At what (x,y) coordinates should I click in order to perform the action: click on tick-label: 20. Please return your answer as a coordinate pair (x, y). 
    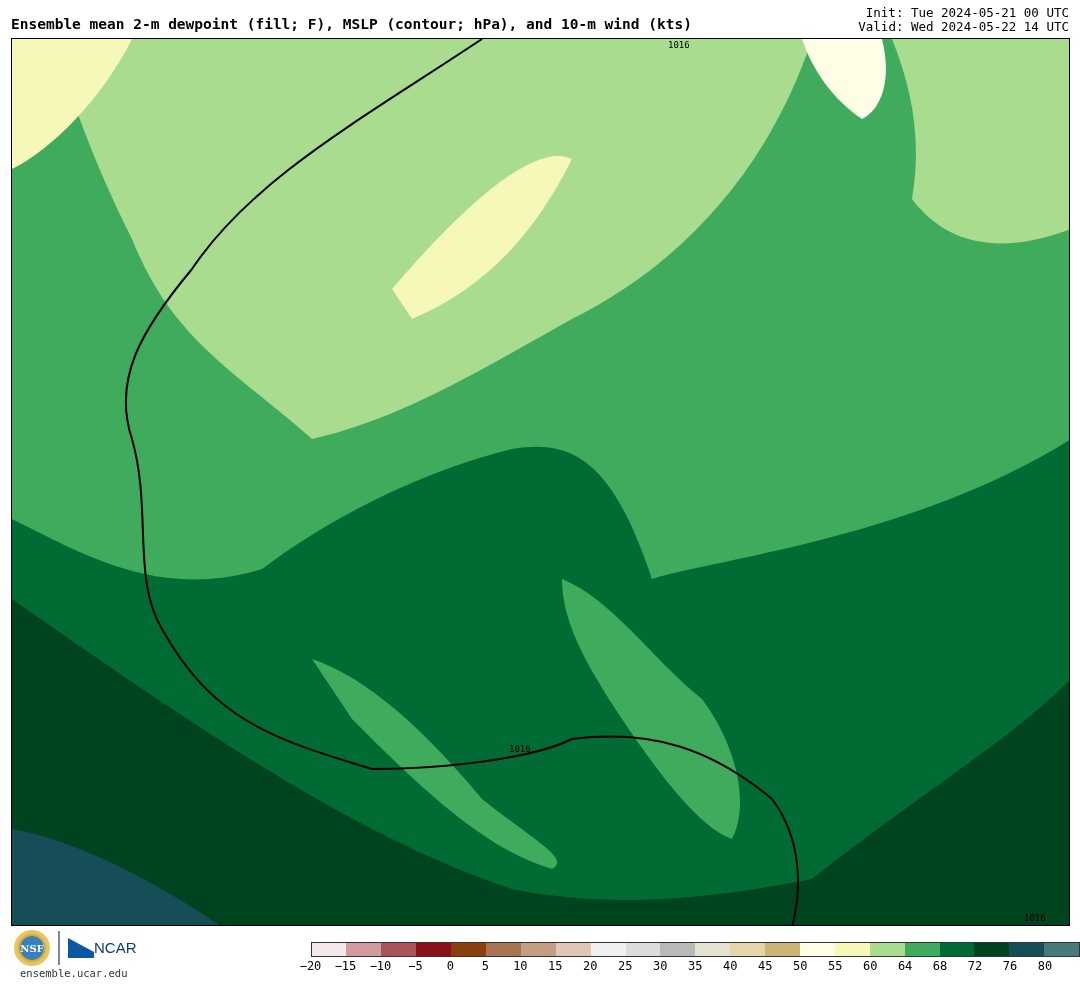
    Looking at the image, I should click on (590, 966).